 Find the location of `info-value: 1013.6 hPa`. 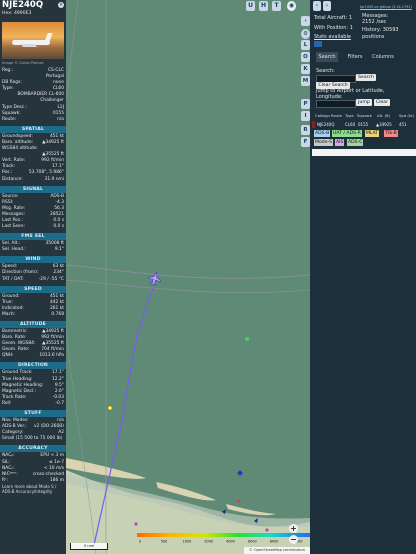

info-value: 1013.6 hPa is located at coordinates (51, 356).